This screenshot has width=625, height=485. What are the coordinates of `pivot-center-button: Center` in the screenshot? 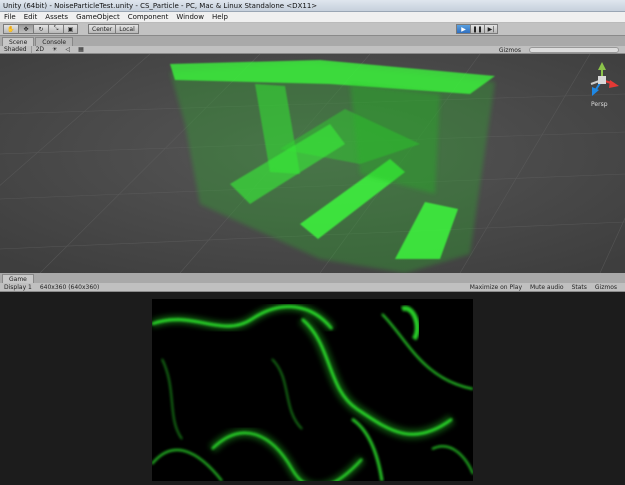 It's located at (102, 29).